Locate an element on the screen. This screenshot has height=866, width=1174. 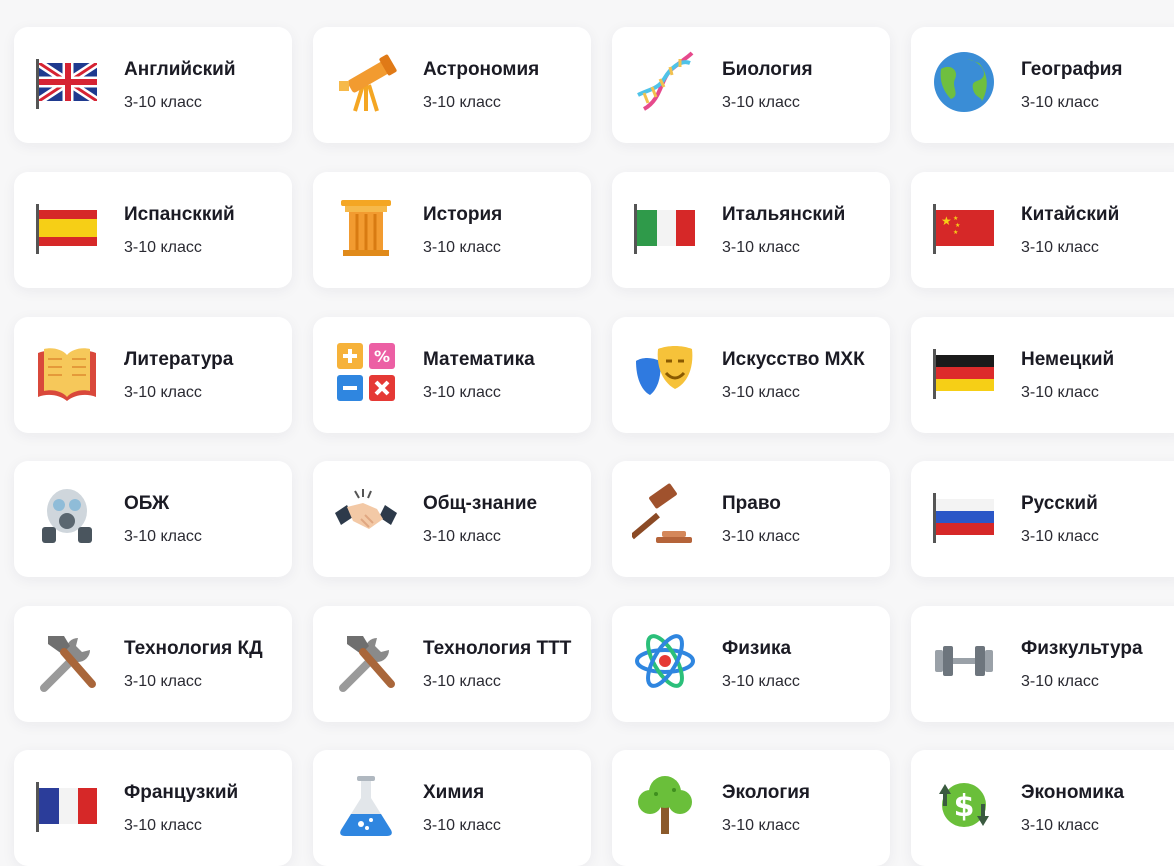
open-book-icon is located at coordinates (67, 372).